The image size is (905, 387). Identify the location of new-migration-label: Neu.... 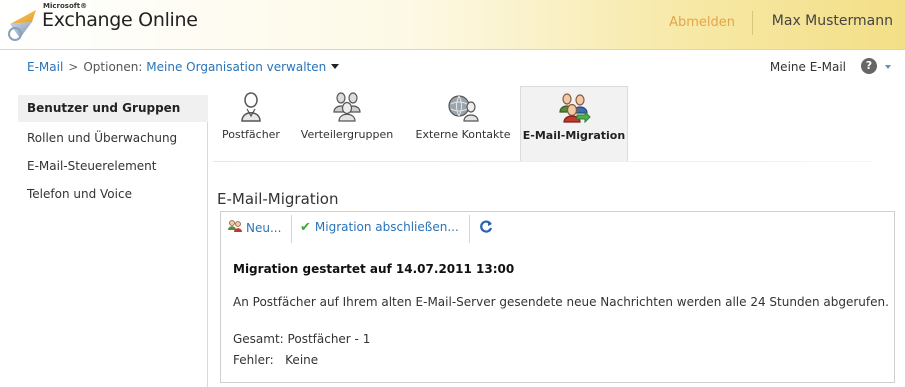
(264, 228).